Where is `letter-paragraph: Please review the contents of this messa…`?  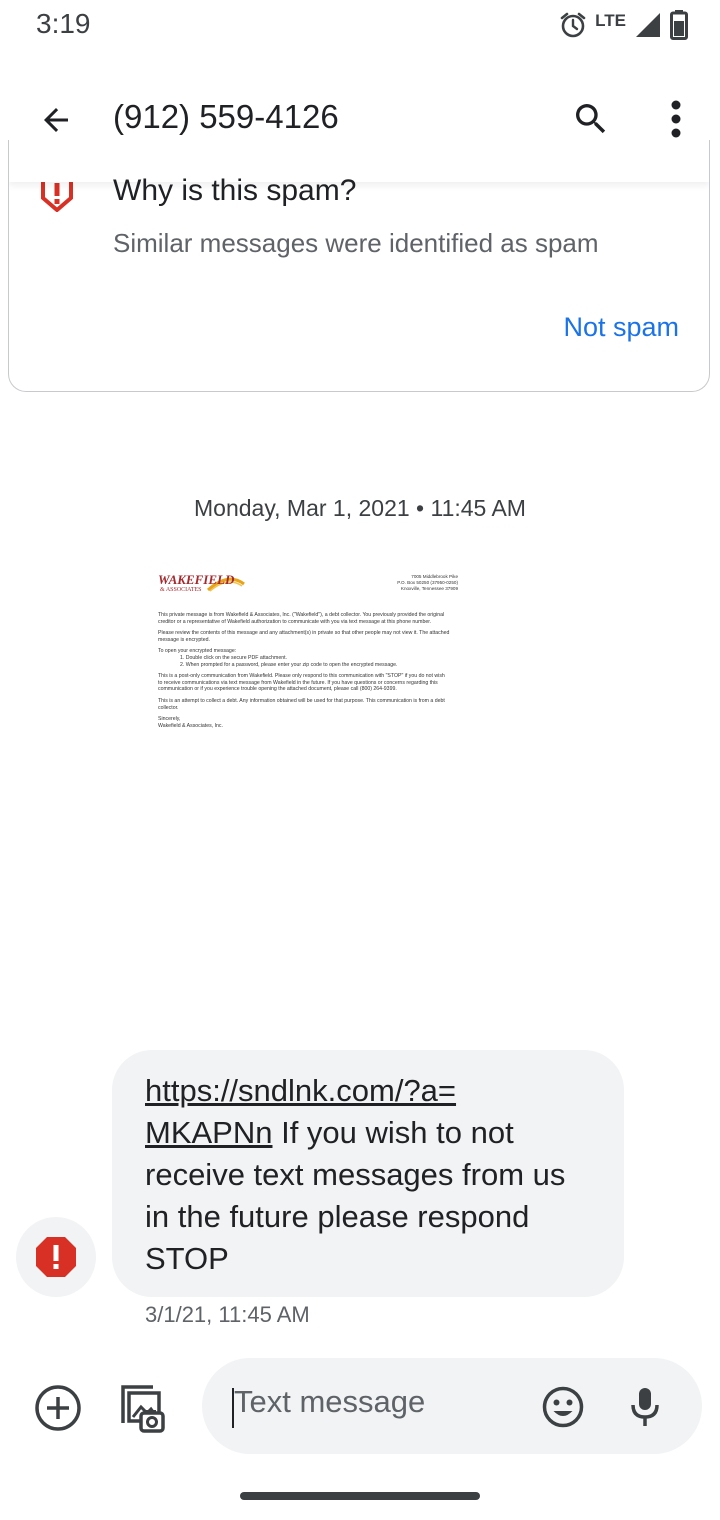 letter-paragraph: Please review the contents of this messa… is located at coordinates (304, 636).